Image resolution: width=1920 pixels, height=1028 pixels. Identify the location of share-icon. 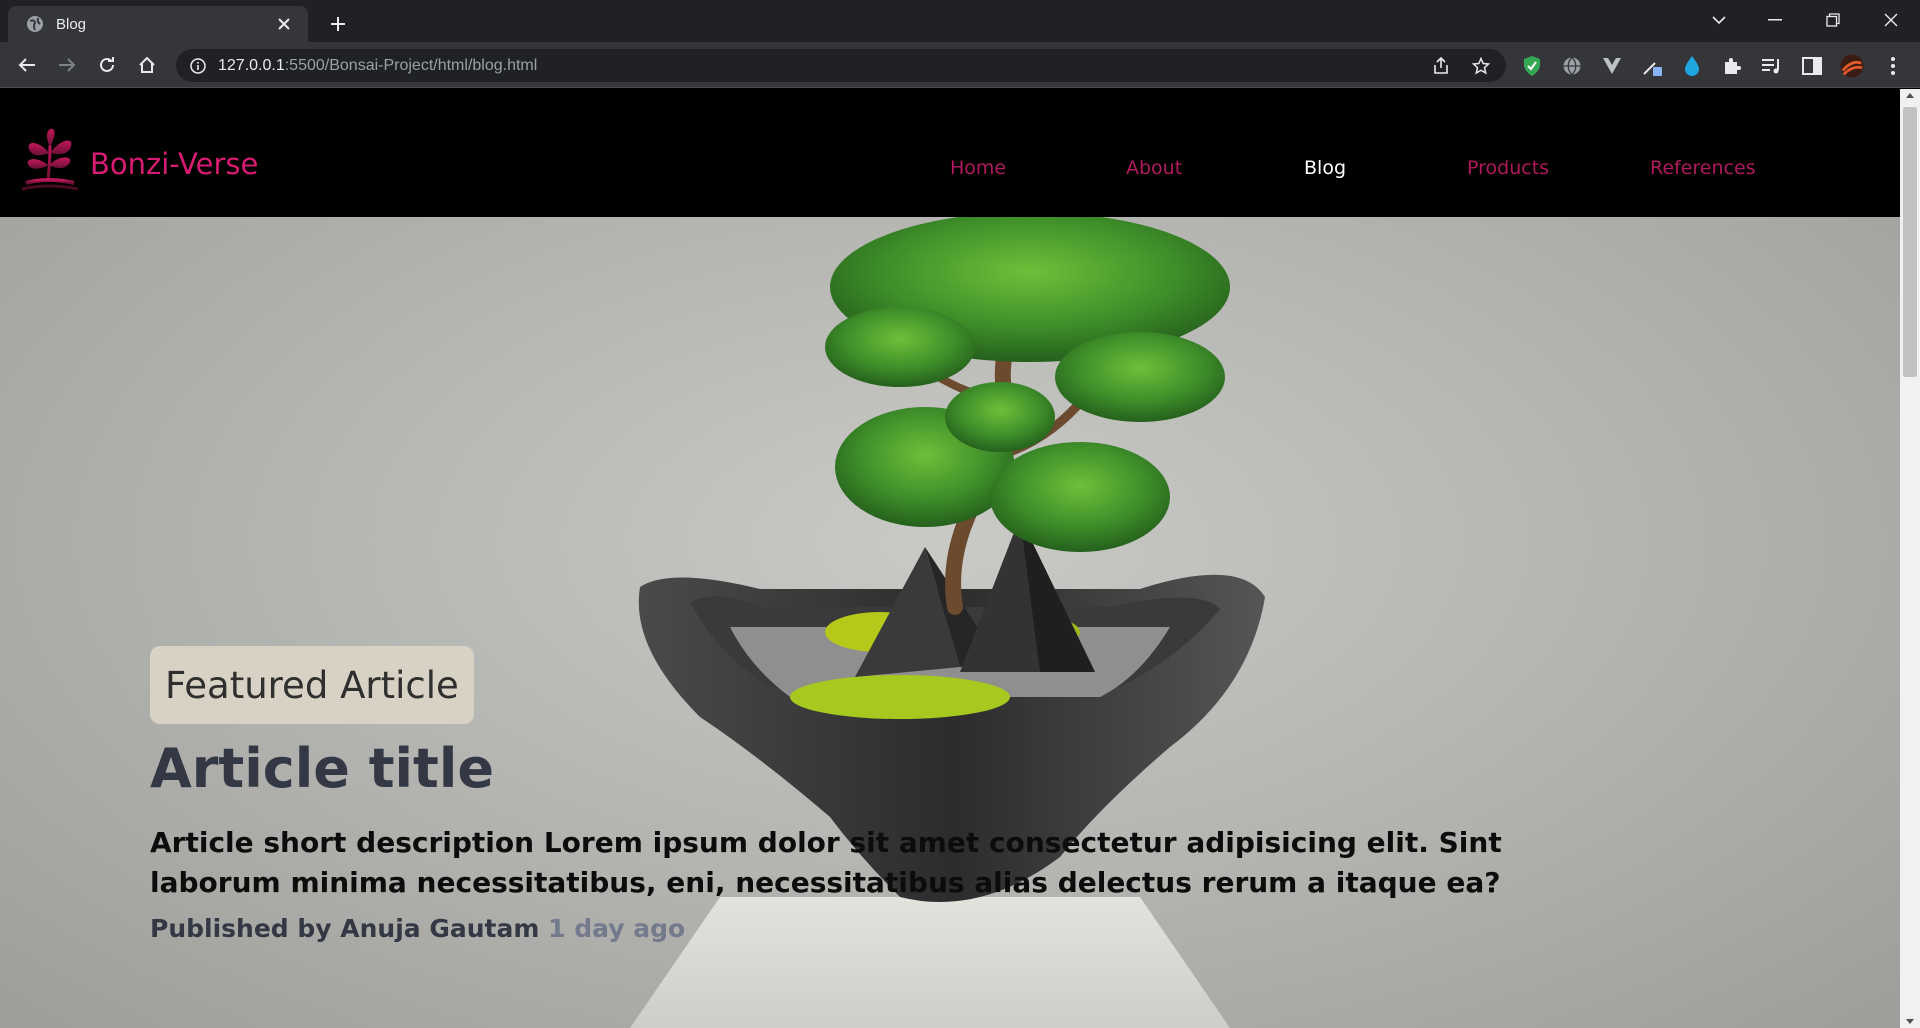
(1441, 66).